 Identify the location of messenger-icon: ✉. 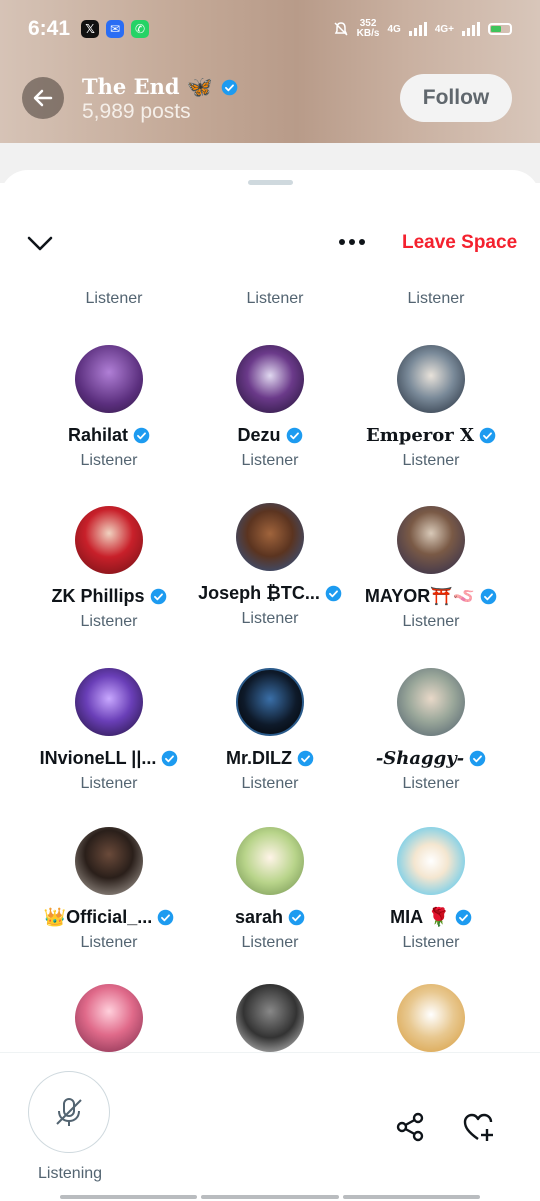
(115, 29).